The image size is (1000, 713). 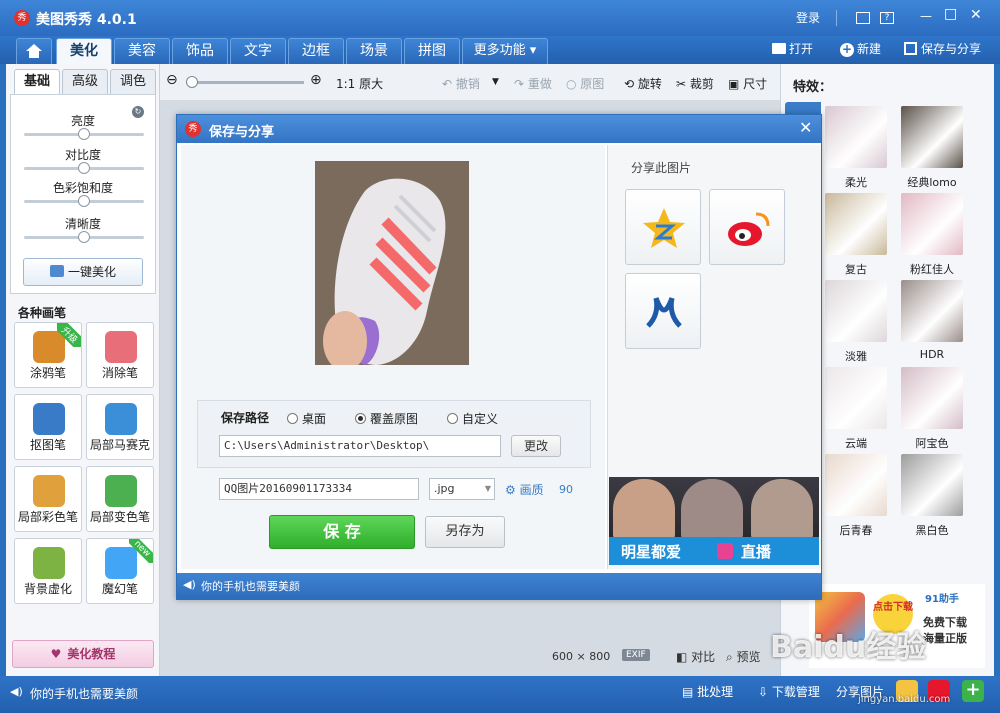 What do you see at coordinates (360, 446) in the screenshot?
I see `path-input: C:\Users\Administrator\Desktop\` at bounding box center [360, 446].